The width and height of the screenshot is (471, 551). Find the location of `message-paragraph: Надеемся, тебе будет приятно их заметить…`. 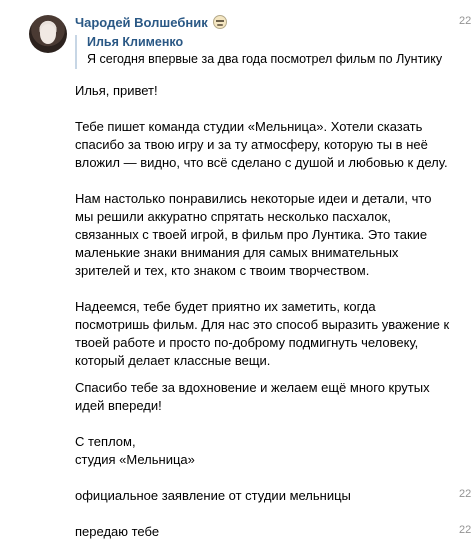

message-paragraph: Надеемся, тебе будет приятно их заметить… is located at coordinates (264, 334).